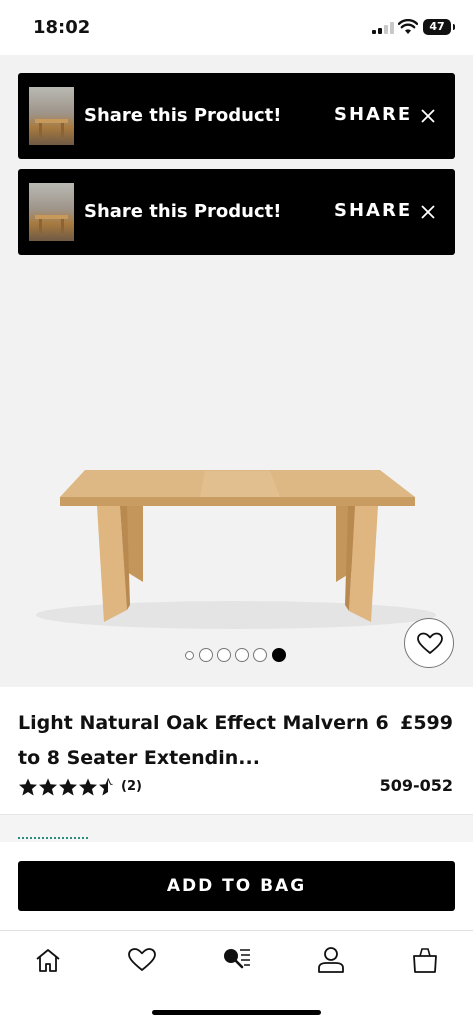 Image resolution: width=473 pixels, height=1024 pixels. Describe the element at coordinates (279, 655) in the screenshot. I see `gallery-dot-active` at that location.